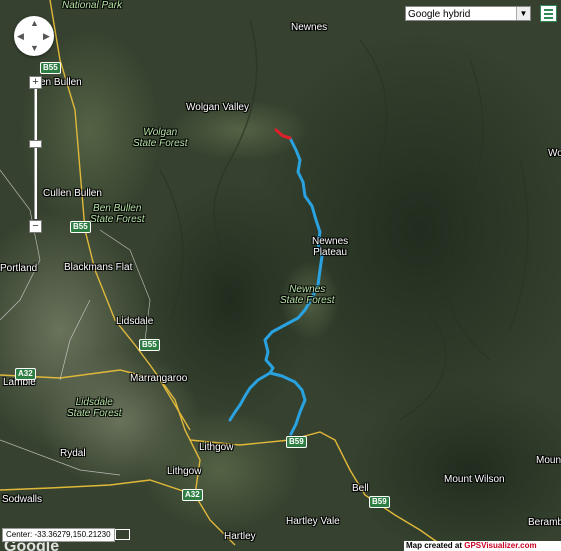 This screenshot has height=551, width=561. What do you see at coordinates (548, 13) in the screenshot?
I see `menu-button` at bounding box center [548, 13].